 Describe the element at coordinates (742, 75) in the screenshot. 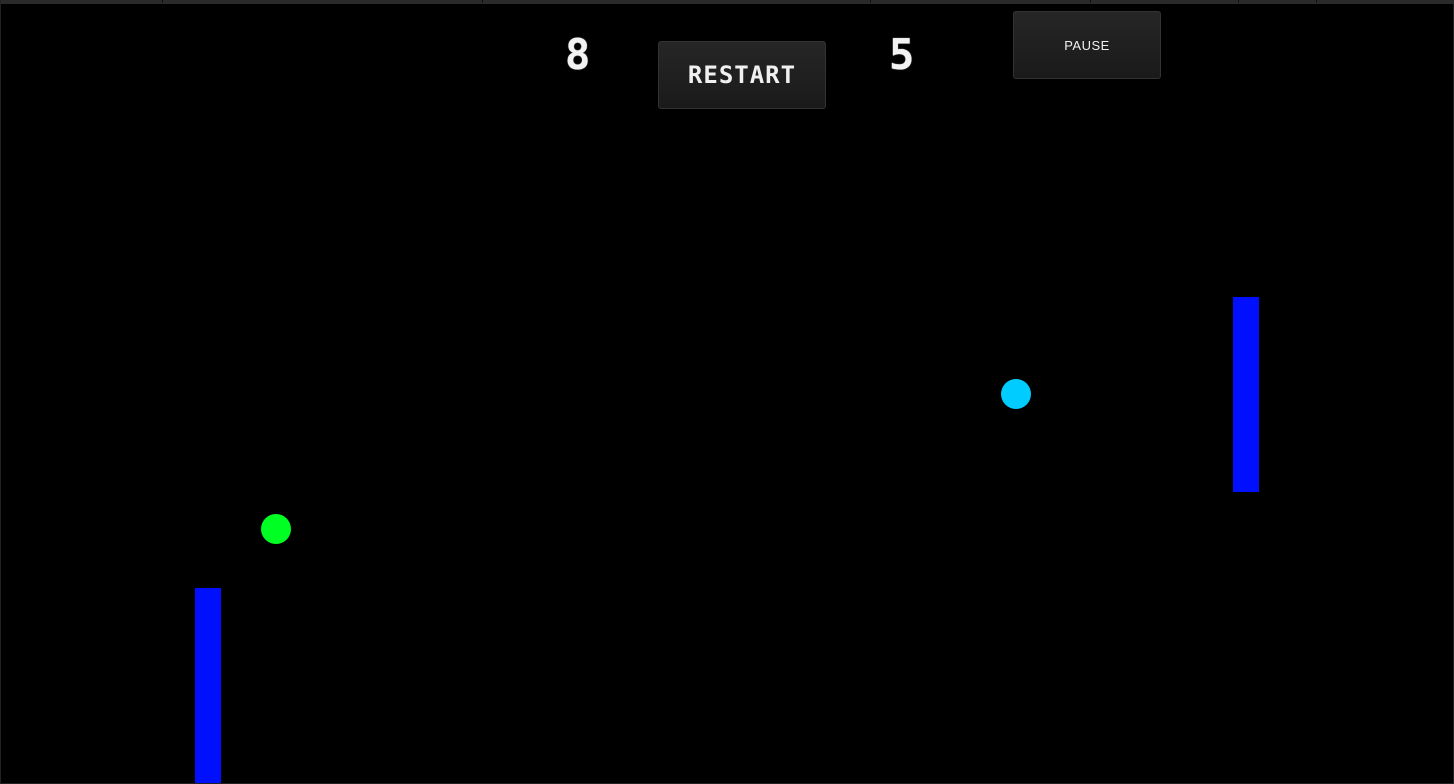

I see `restart-button: RESTART` at that location.